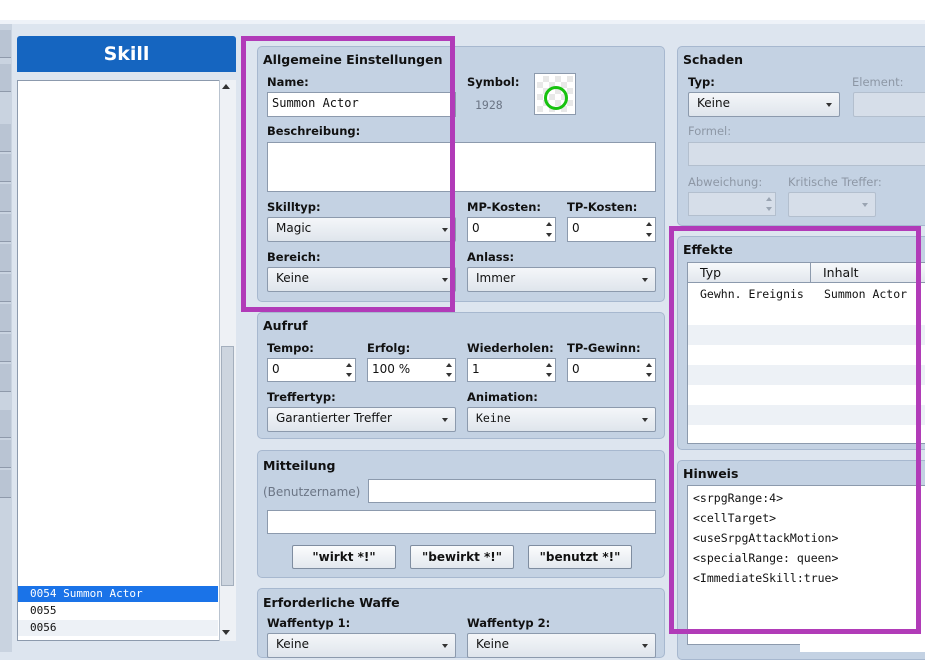 Image resolution: width=925 pixels, height=660 pixels. What do you see at coordinates (889, 104) in the screenshot?
I see `element-select` at bounding box center [889, 104].